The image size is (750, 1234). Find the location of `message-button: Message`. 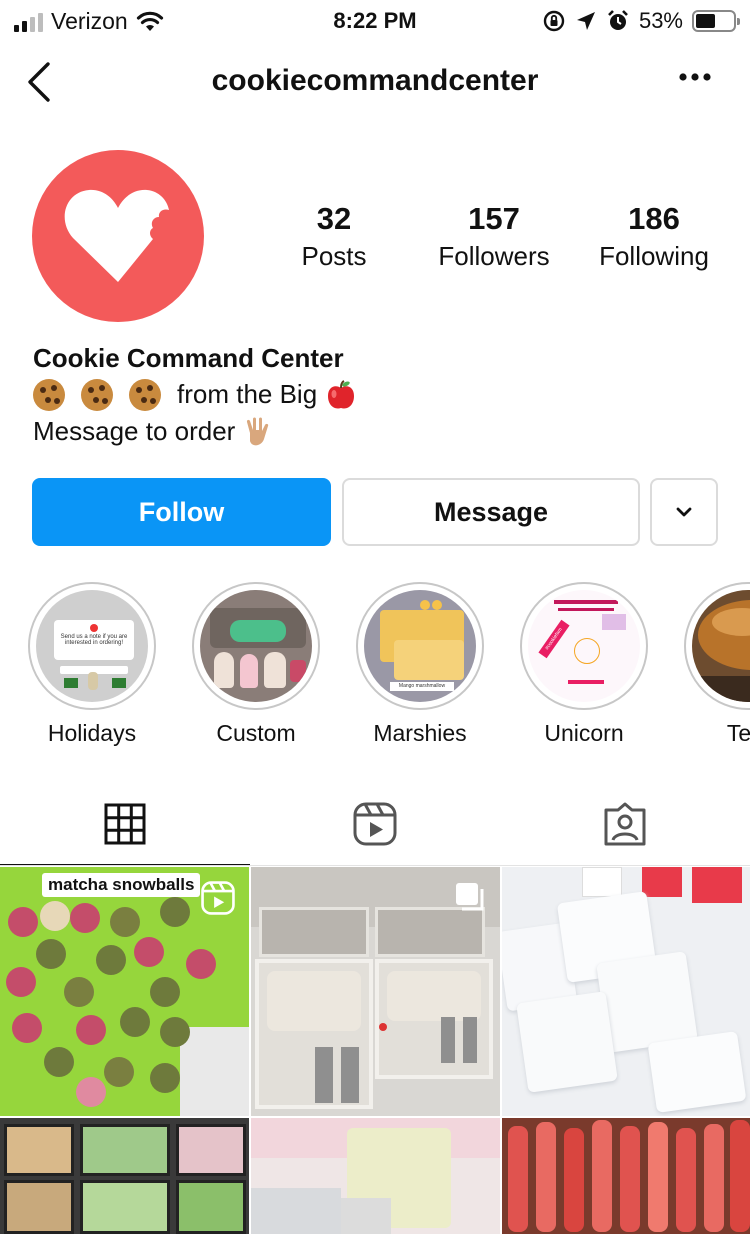

message-button: Message is located at coordinates (491, 512).